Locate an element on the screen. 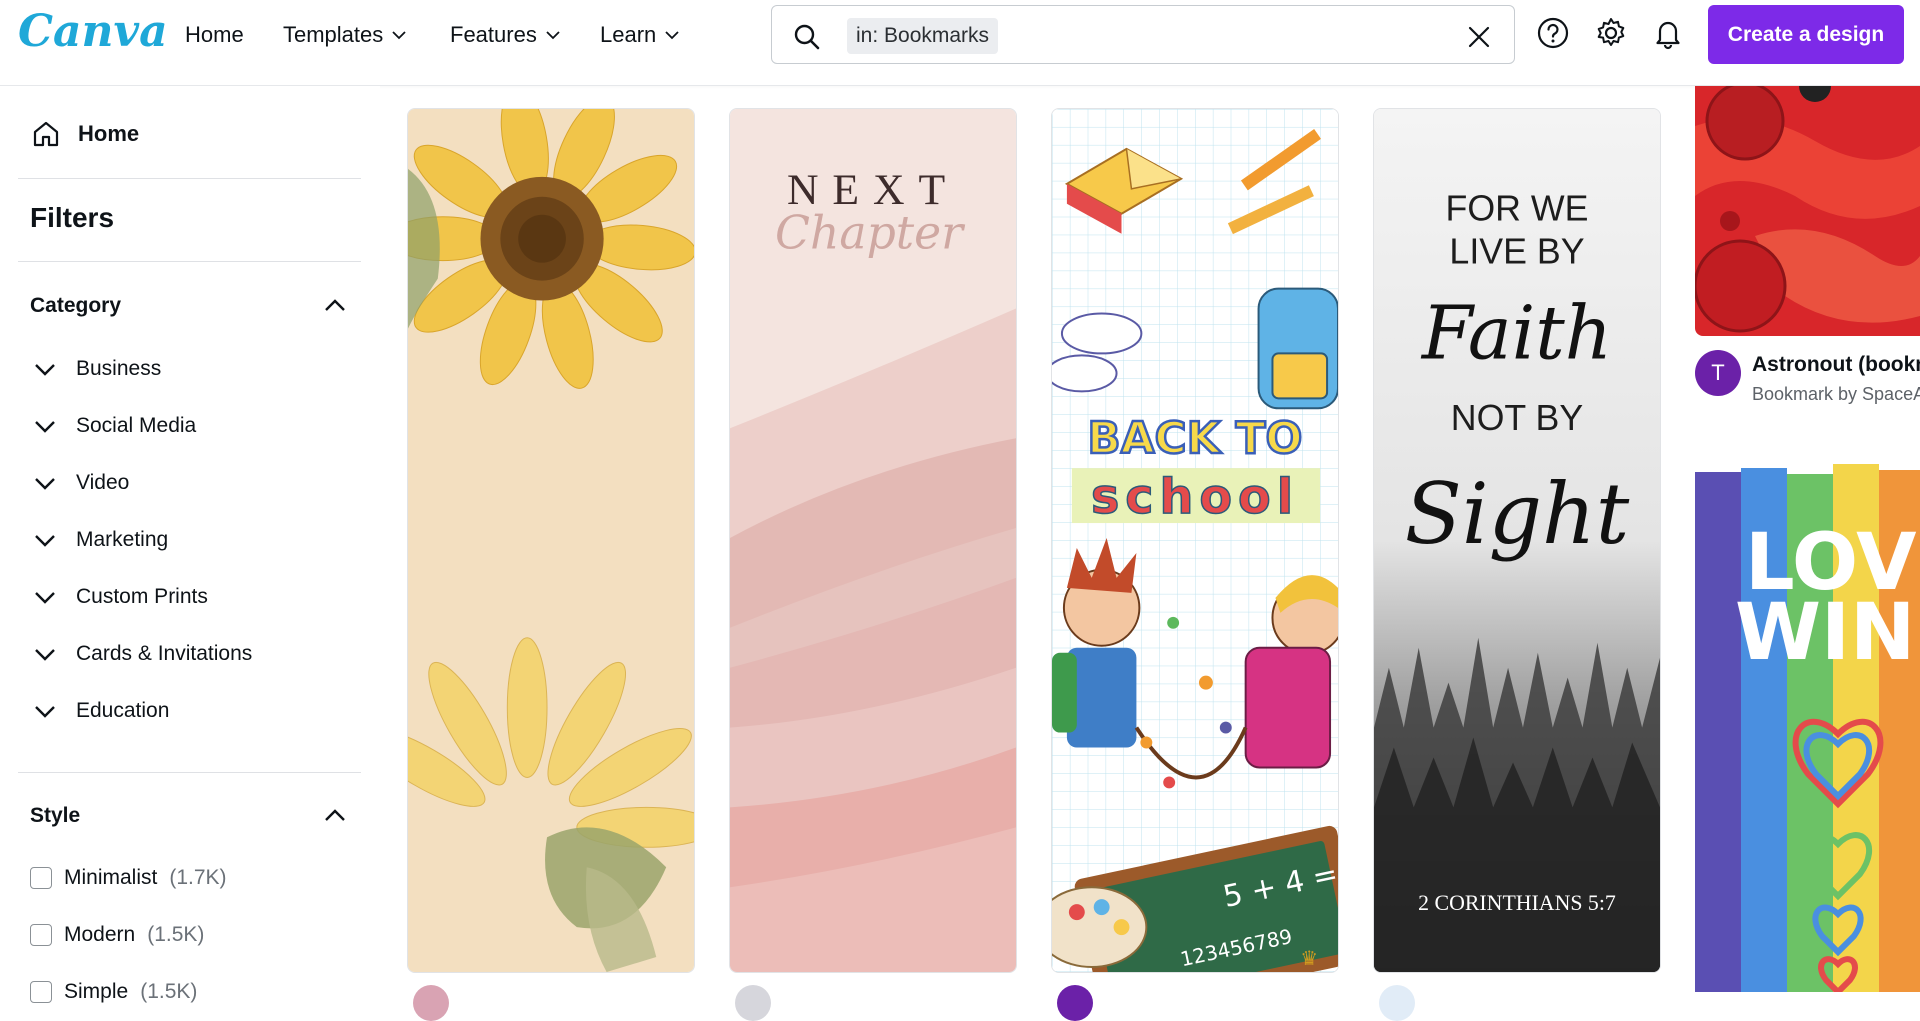 The width and height of the screenshot is (1920, 1021). category-item-label: Video is located at coordinates (103, 482).